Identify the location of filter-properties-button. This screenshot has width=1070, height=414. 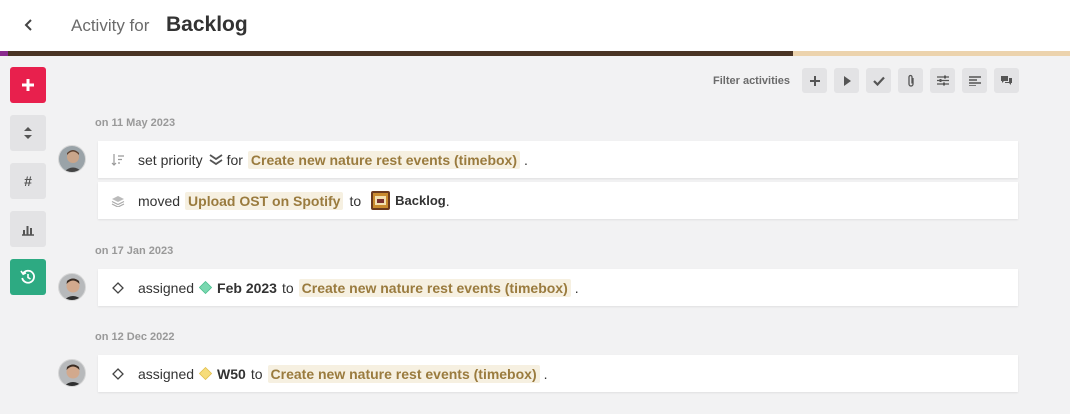
(942, 80).